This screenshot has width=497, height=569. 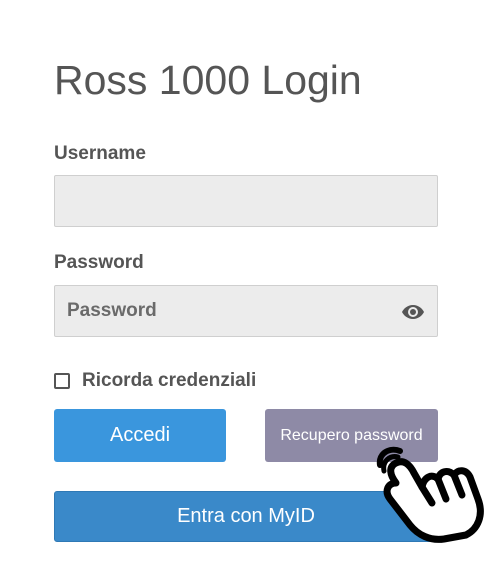 I want to click on password-label: Password, so click(x=99, y=262).